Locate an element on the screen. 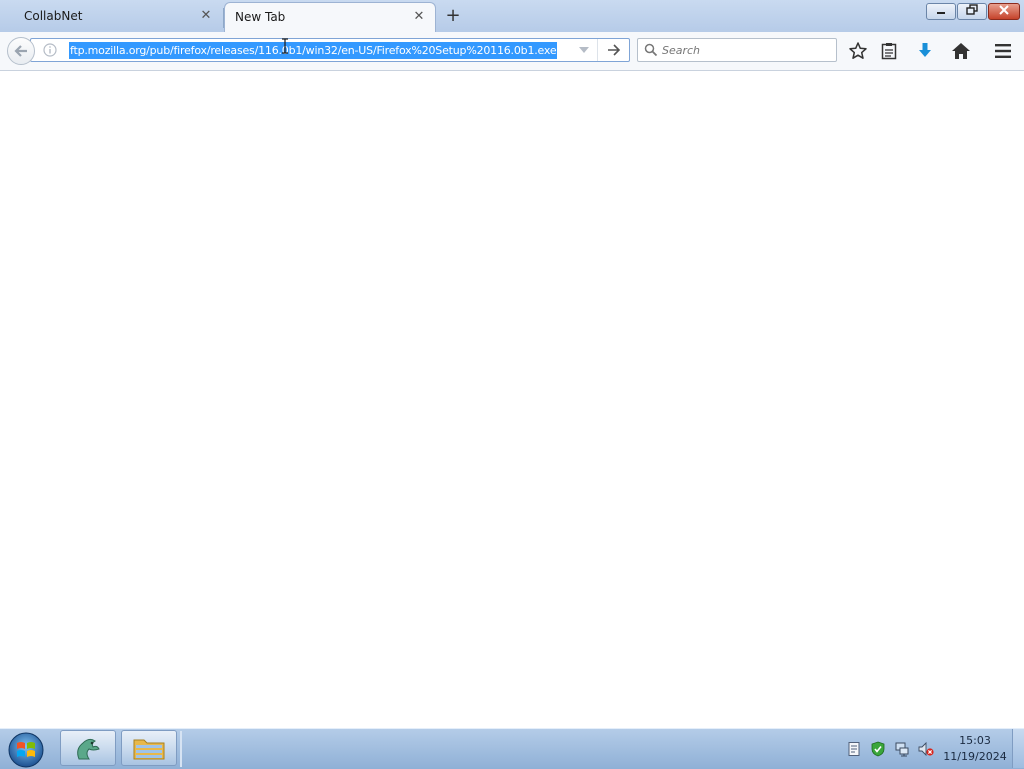 The image size is (1024, 769). minimize-icon is located at coordinates (941, 13).